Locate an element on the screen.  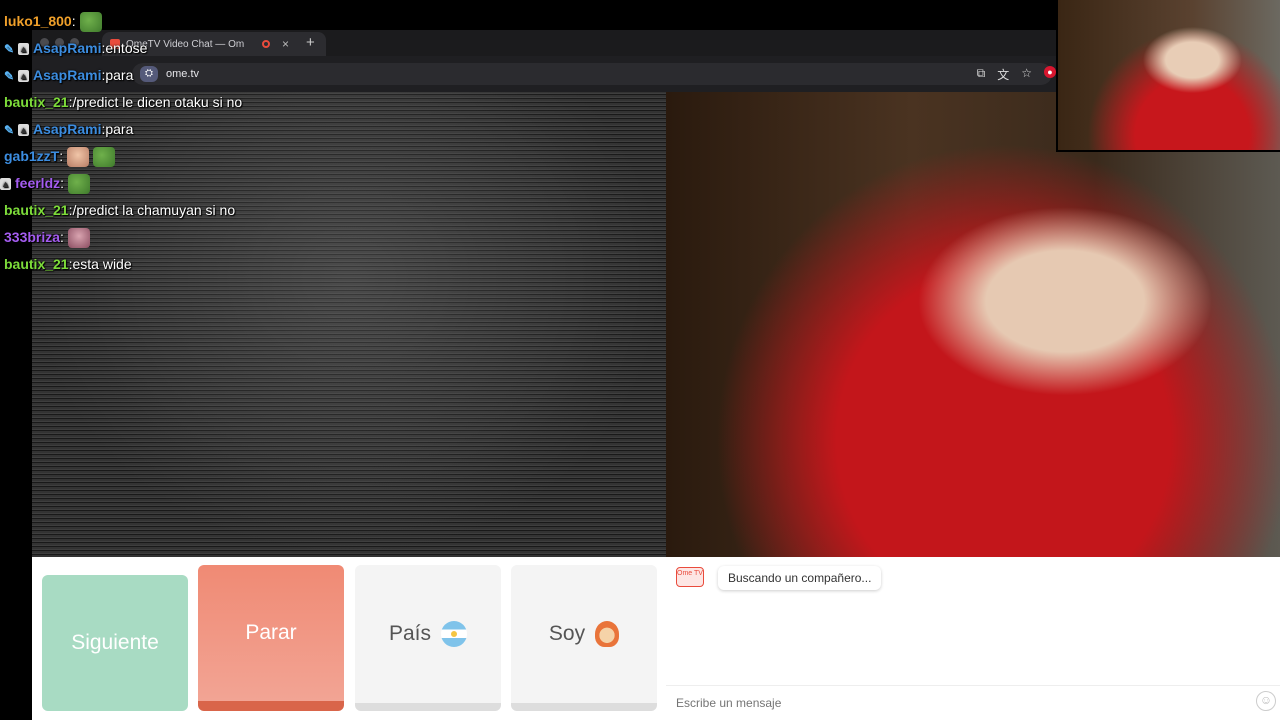
translate-icon: 文 is located at coordinates (1003, 74).